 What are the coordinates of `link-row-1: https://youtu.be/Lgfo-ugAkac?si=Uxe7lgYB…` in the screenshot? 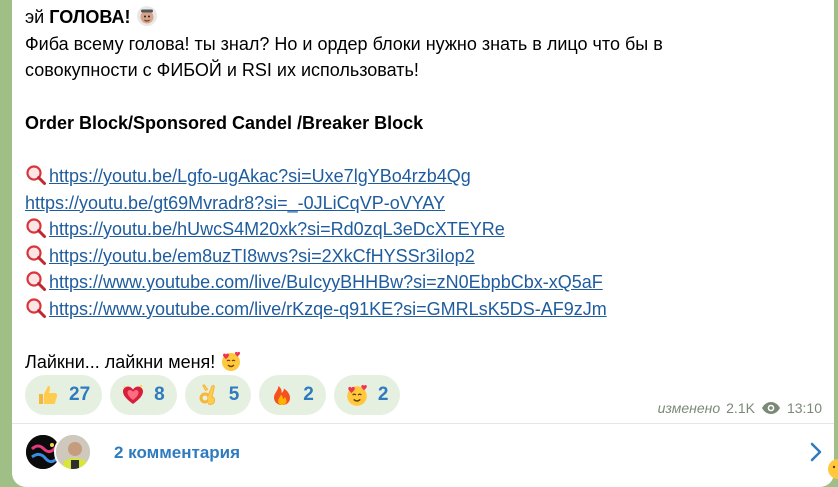 It's located at (425, 176).